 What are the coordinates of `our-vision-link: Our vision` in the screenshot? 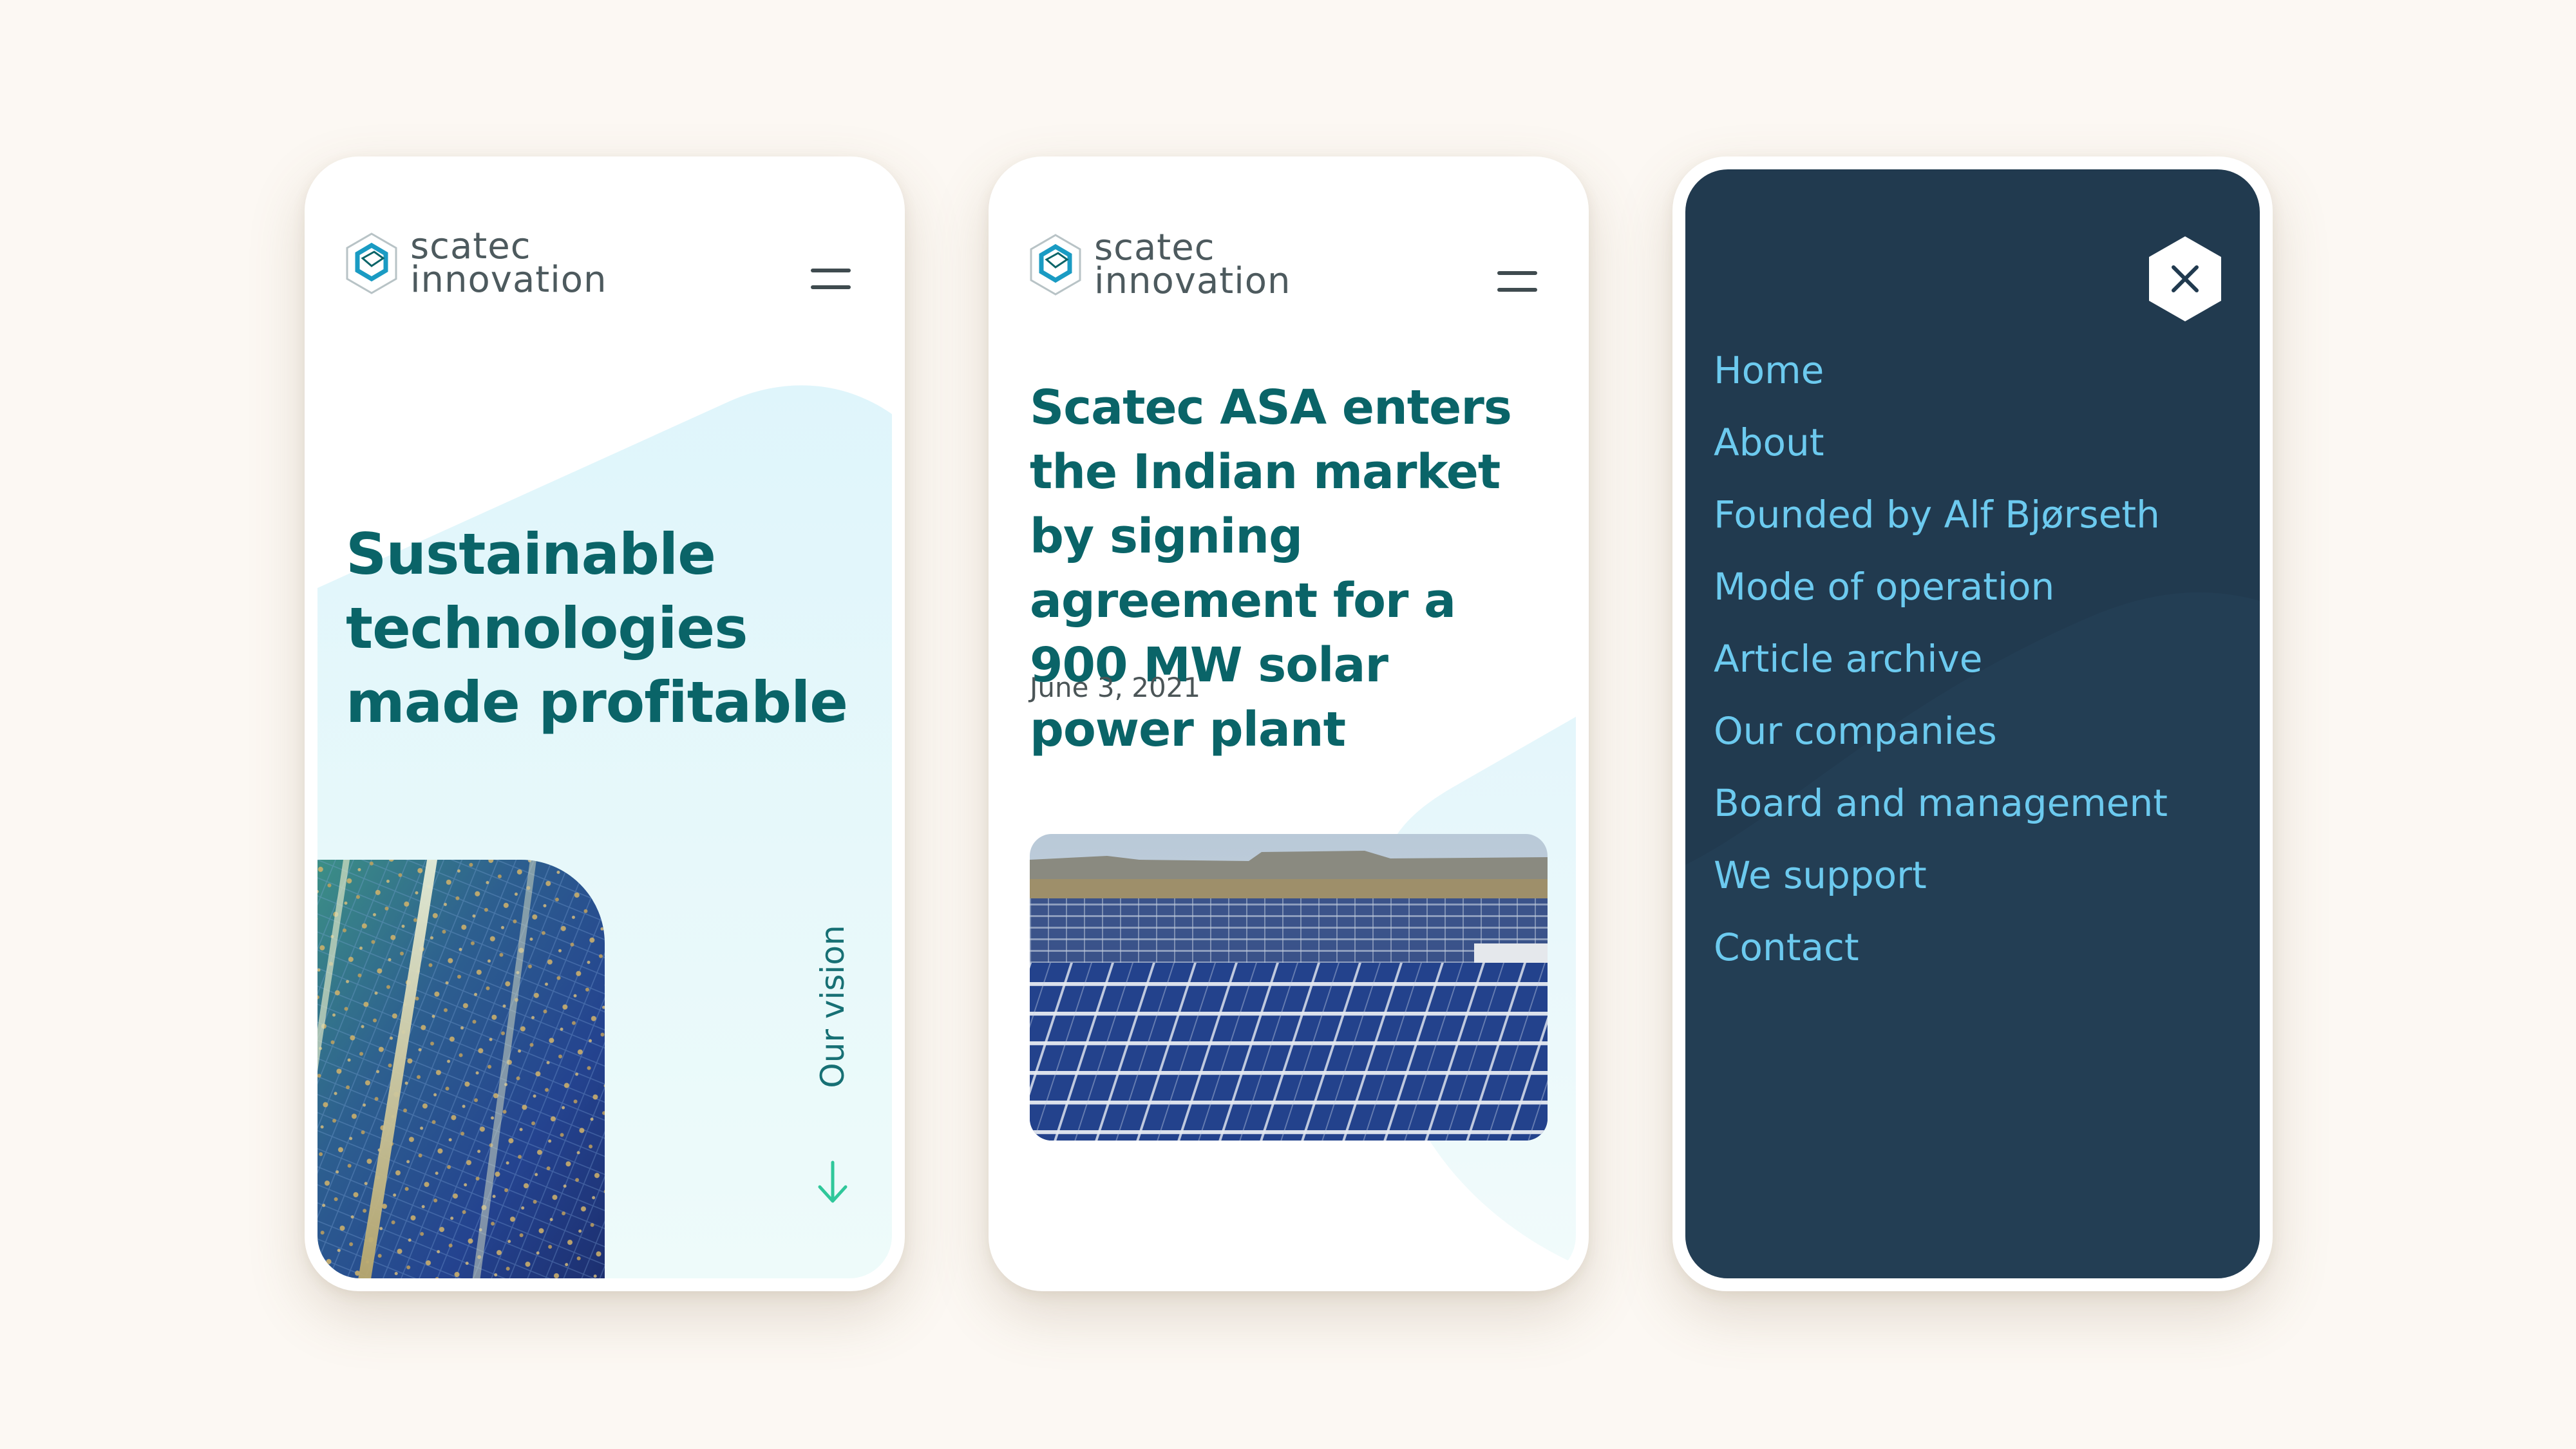 It's located at (833, 1032).